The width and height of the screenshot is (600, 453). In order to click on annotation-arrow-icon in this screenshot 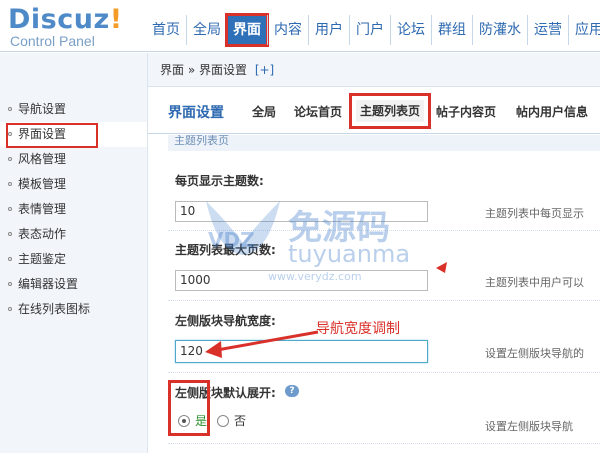, I will do `click(262, 344)`.